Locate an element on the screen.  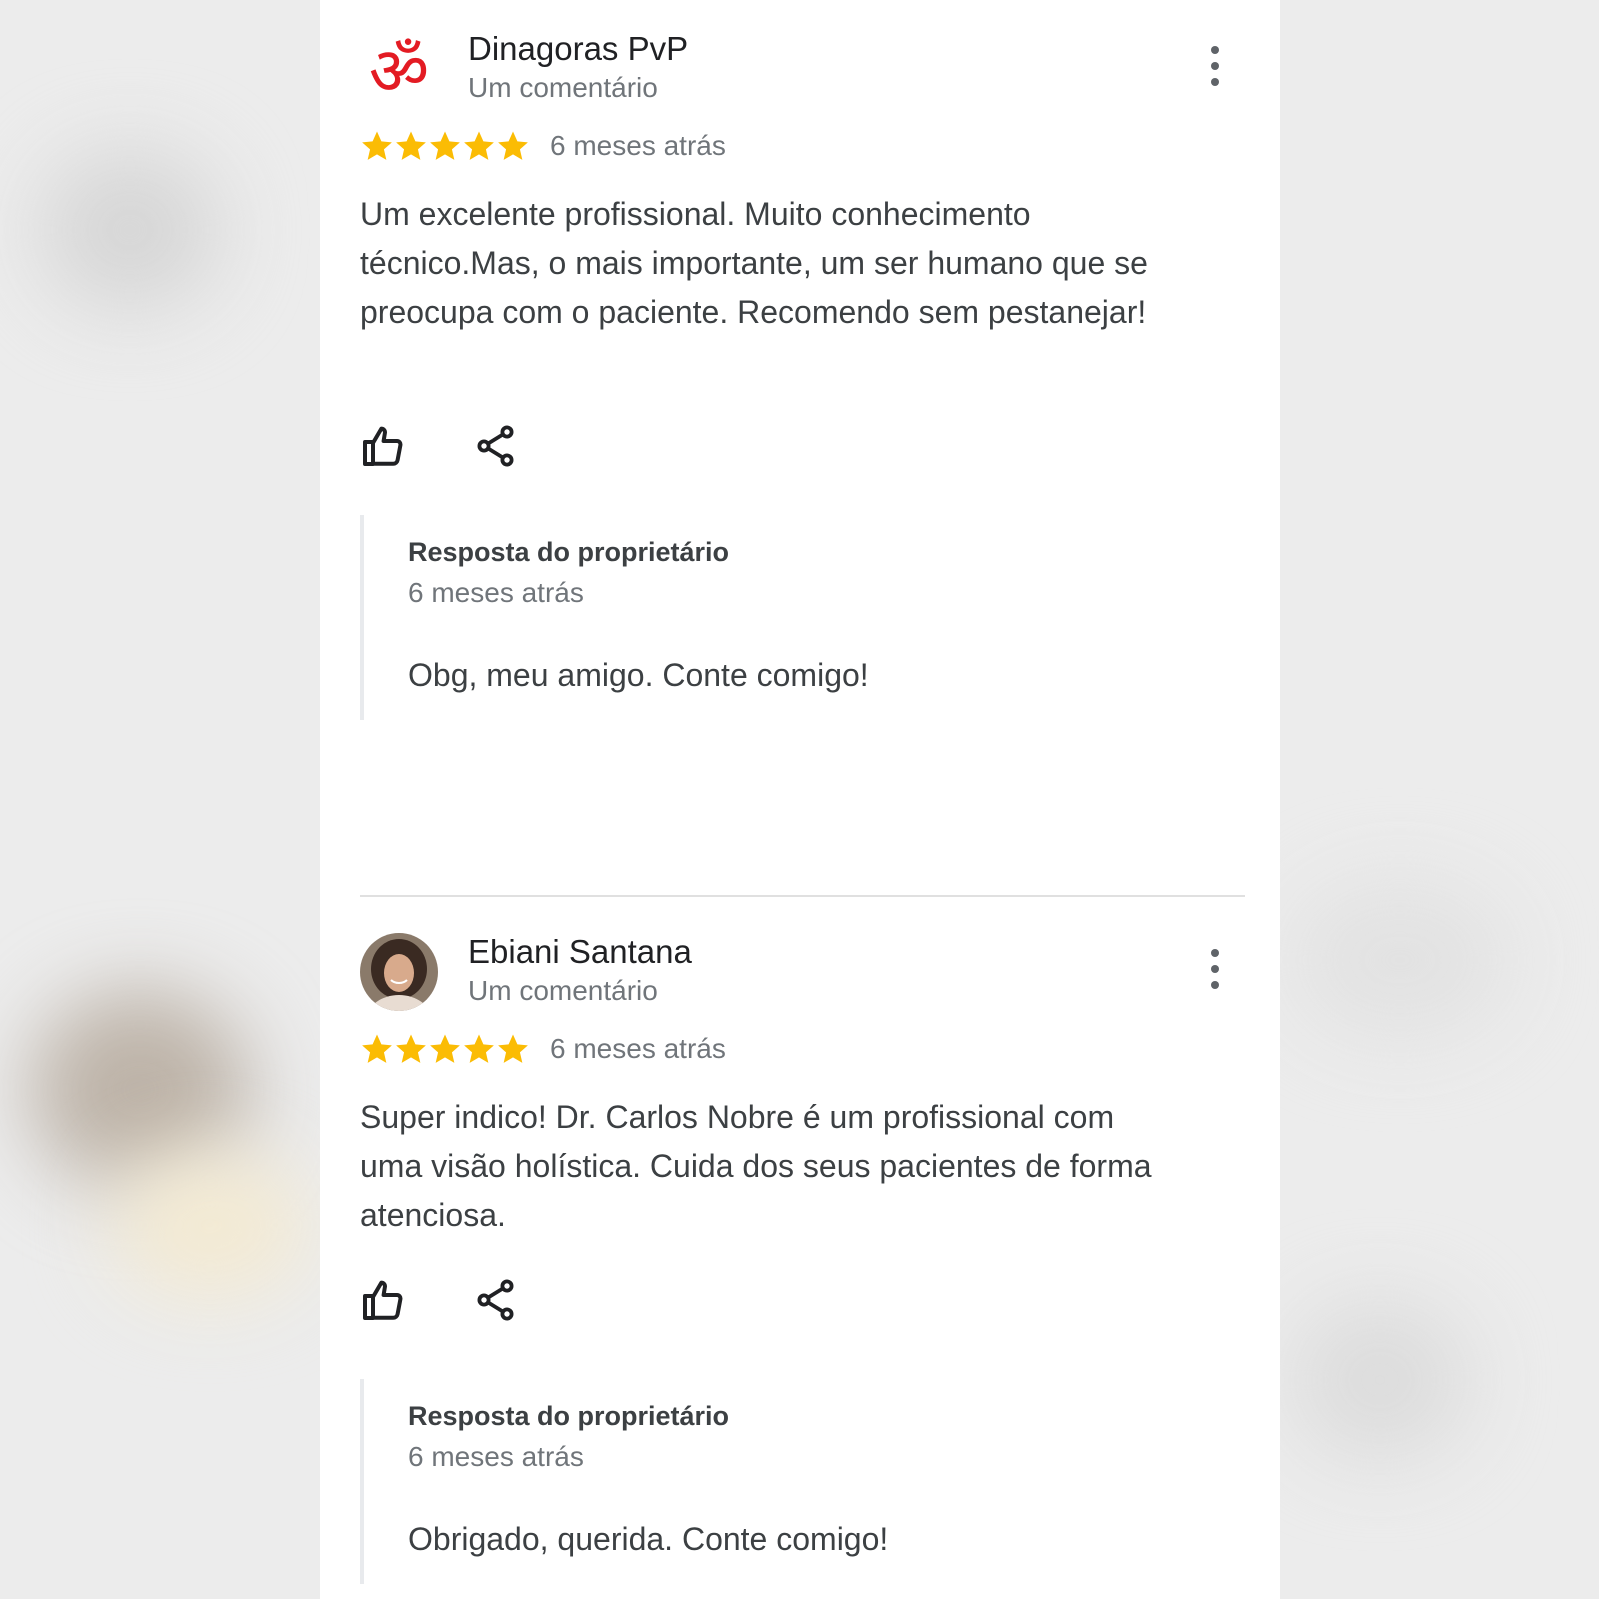
reviewer-name: Dinagoras PvP is located at coordinates (578, 49).